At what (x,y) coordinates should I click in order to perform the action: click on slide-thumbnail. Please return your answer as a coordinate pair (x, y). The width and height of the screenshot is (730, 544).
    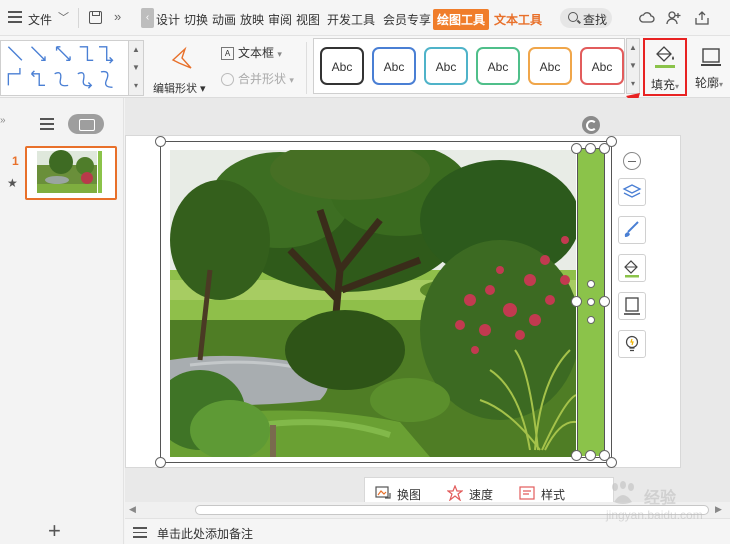
    Looking at the image, I should click on (71, 173).